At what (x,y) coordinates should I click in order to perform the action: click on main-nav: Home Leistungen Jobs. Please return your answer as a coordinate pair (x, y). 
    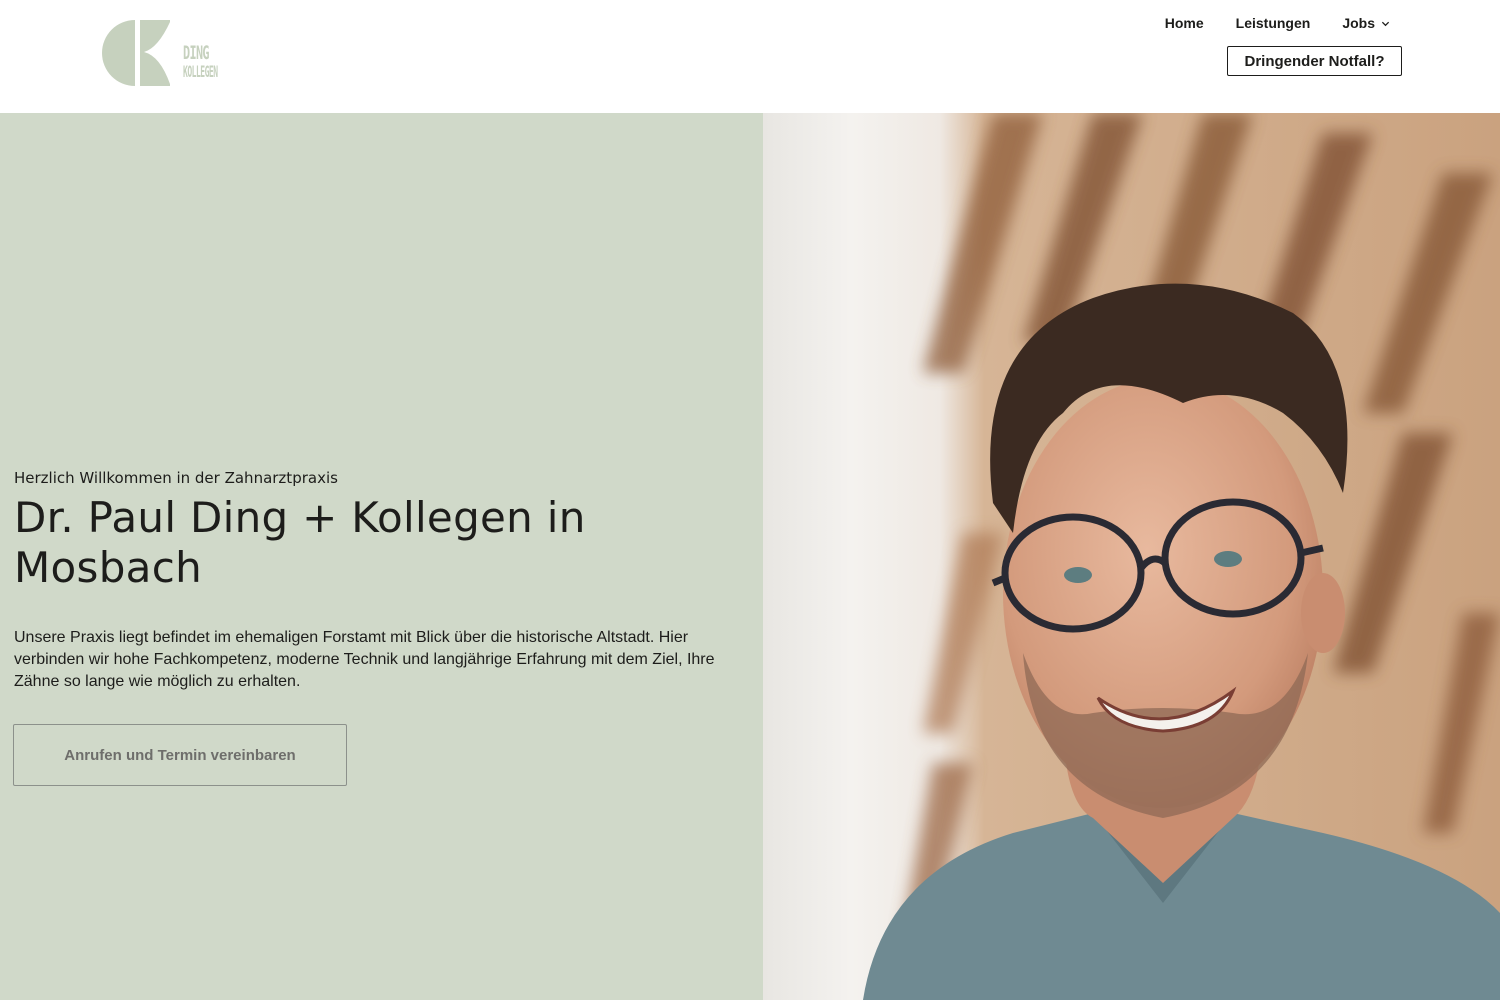
    Looking at the image, I should click on (1277, 23).